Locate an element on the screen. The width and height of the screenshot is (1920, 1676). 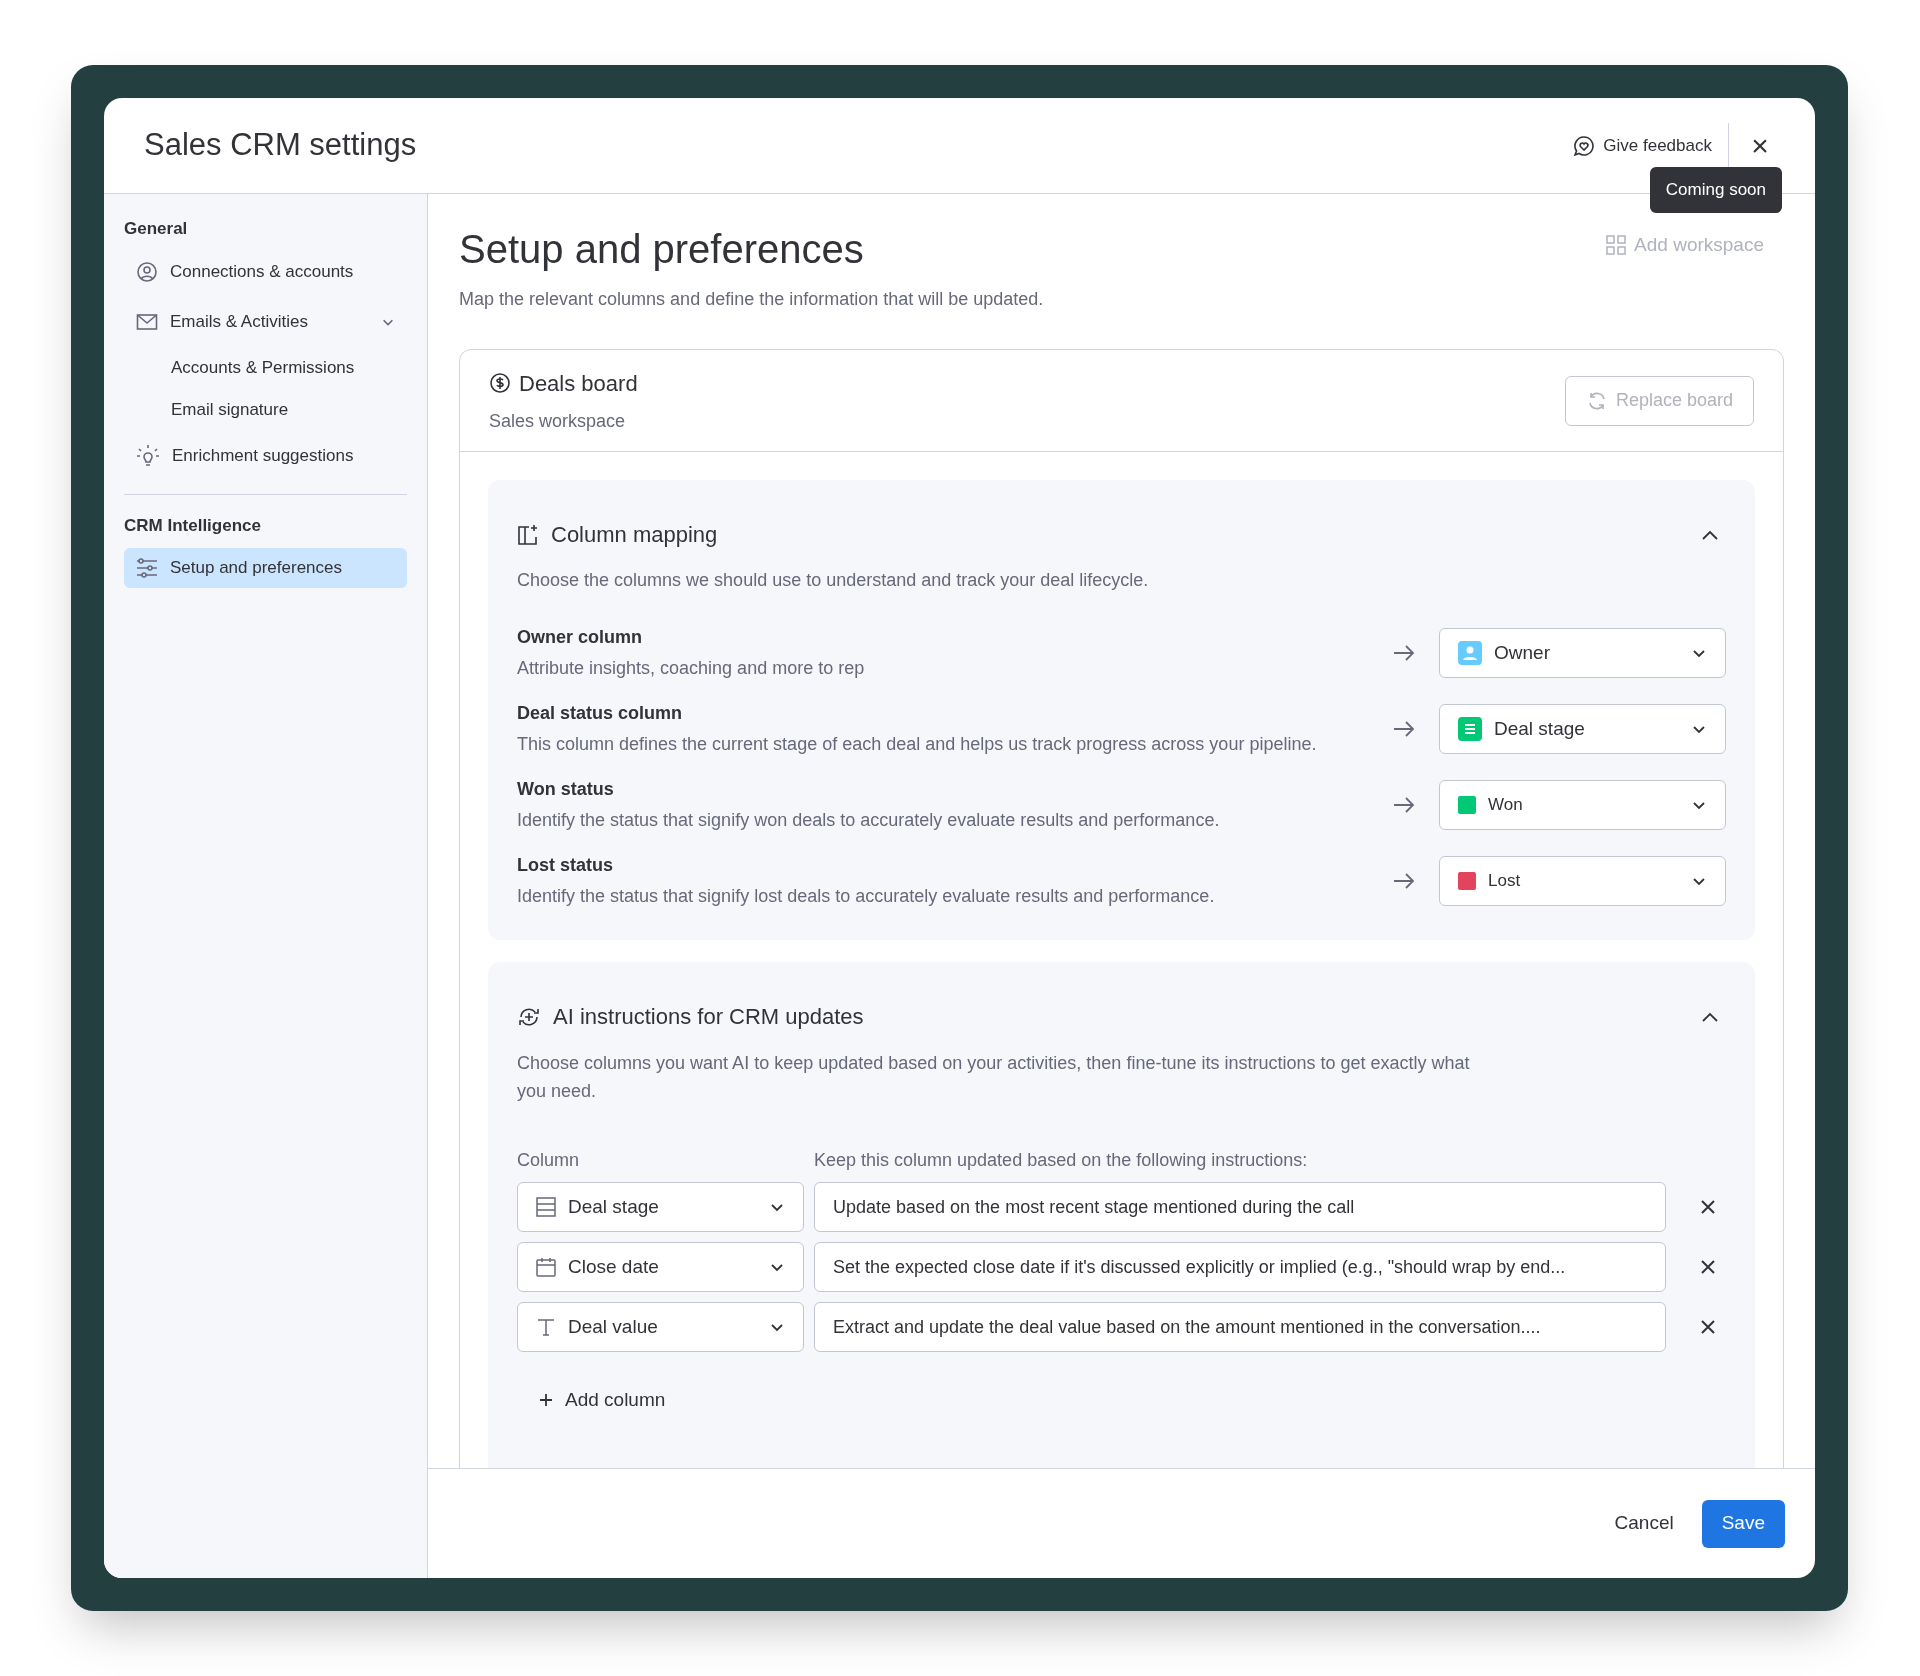
sliders-icon is located at coordinates (147, 568).